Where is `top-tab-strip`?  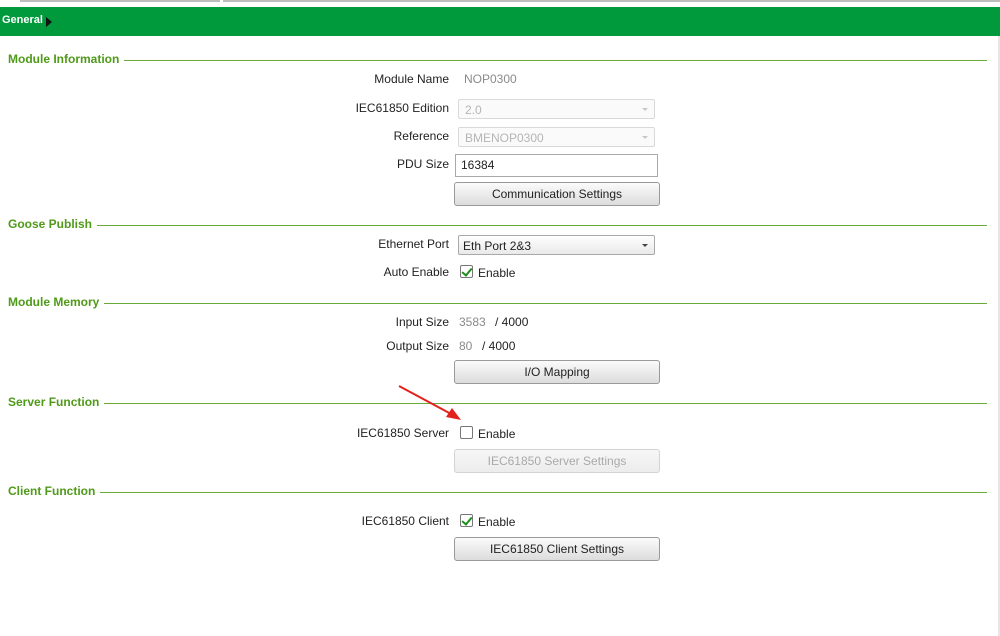
top-tab-strip is located at coordinates (500, 3).